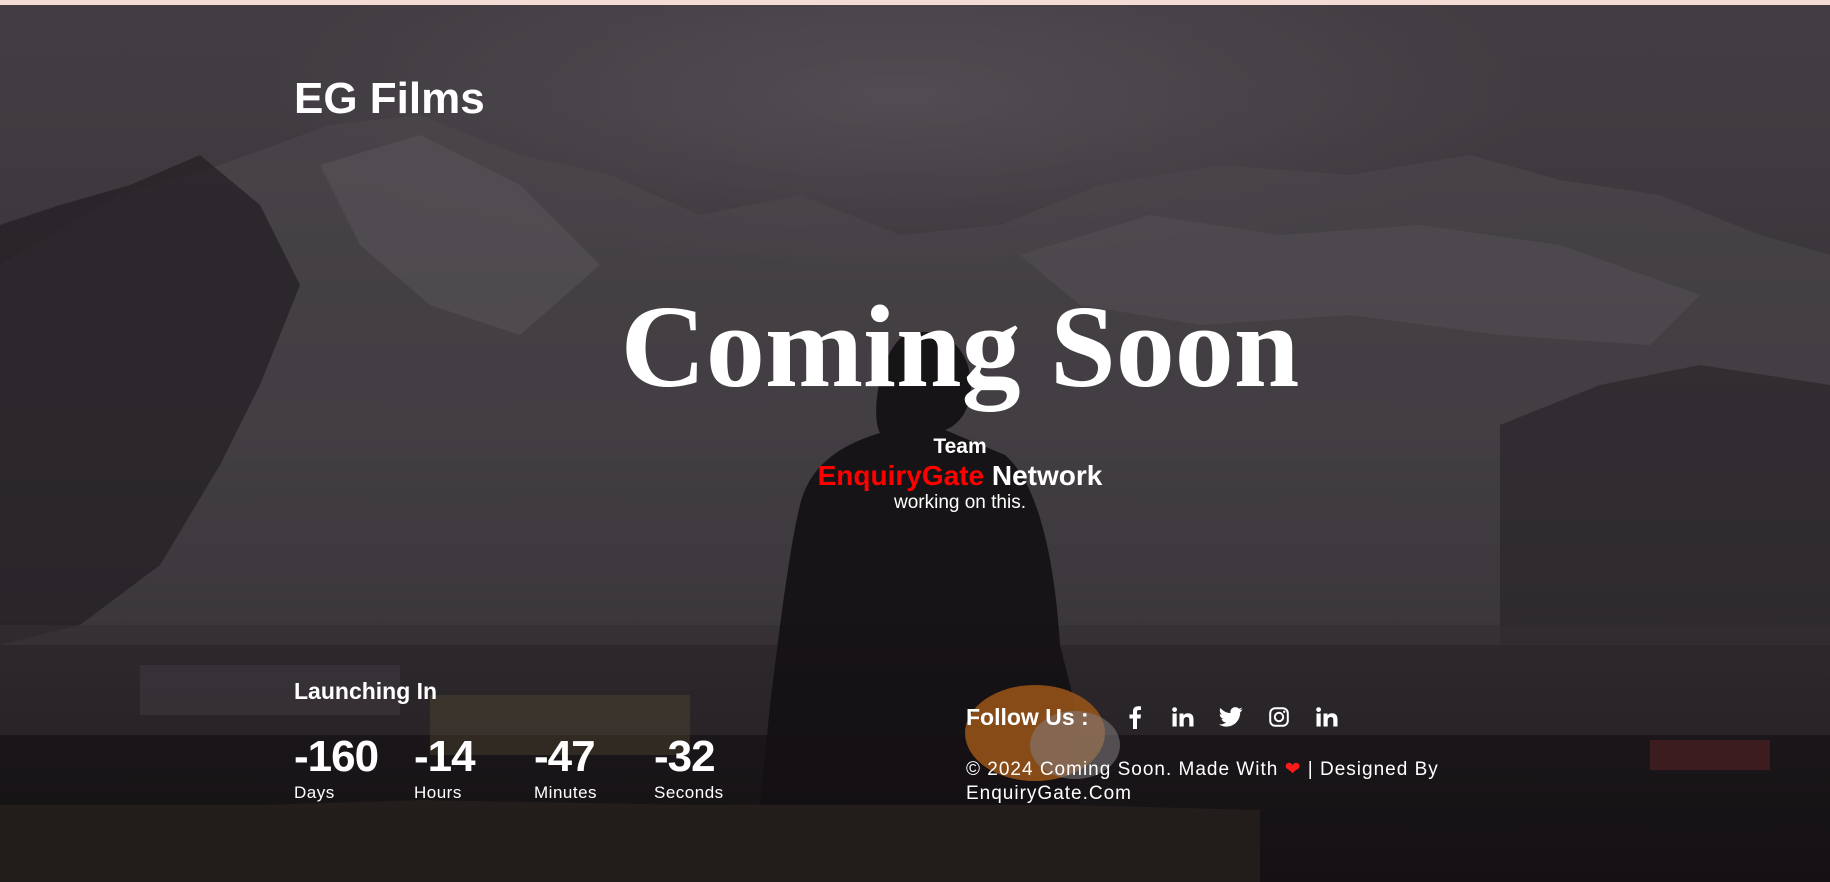 This screenshot has width=1830, height=882. I want to click on countdown-unit: Seconds, so click(689, 792).